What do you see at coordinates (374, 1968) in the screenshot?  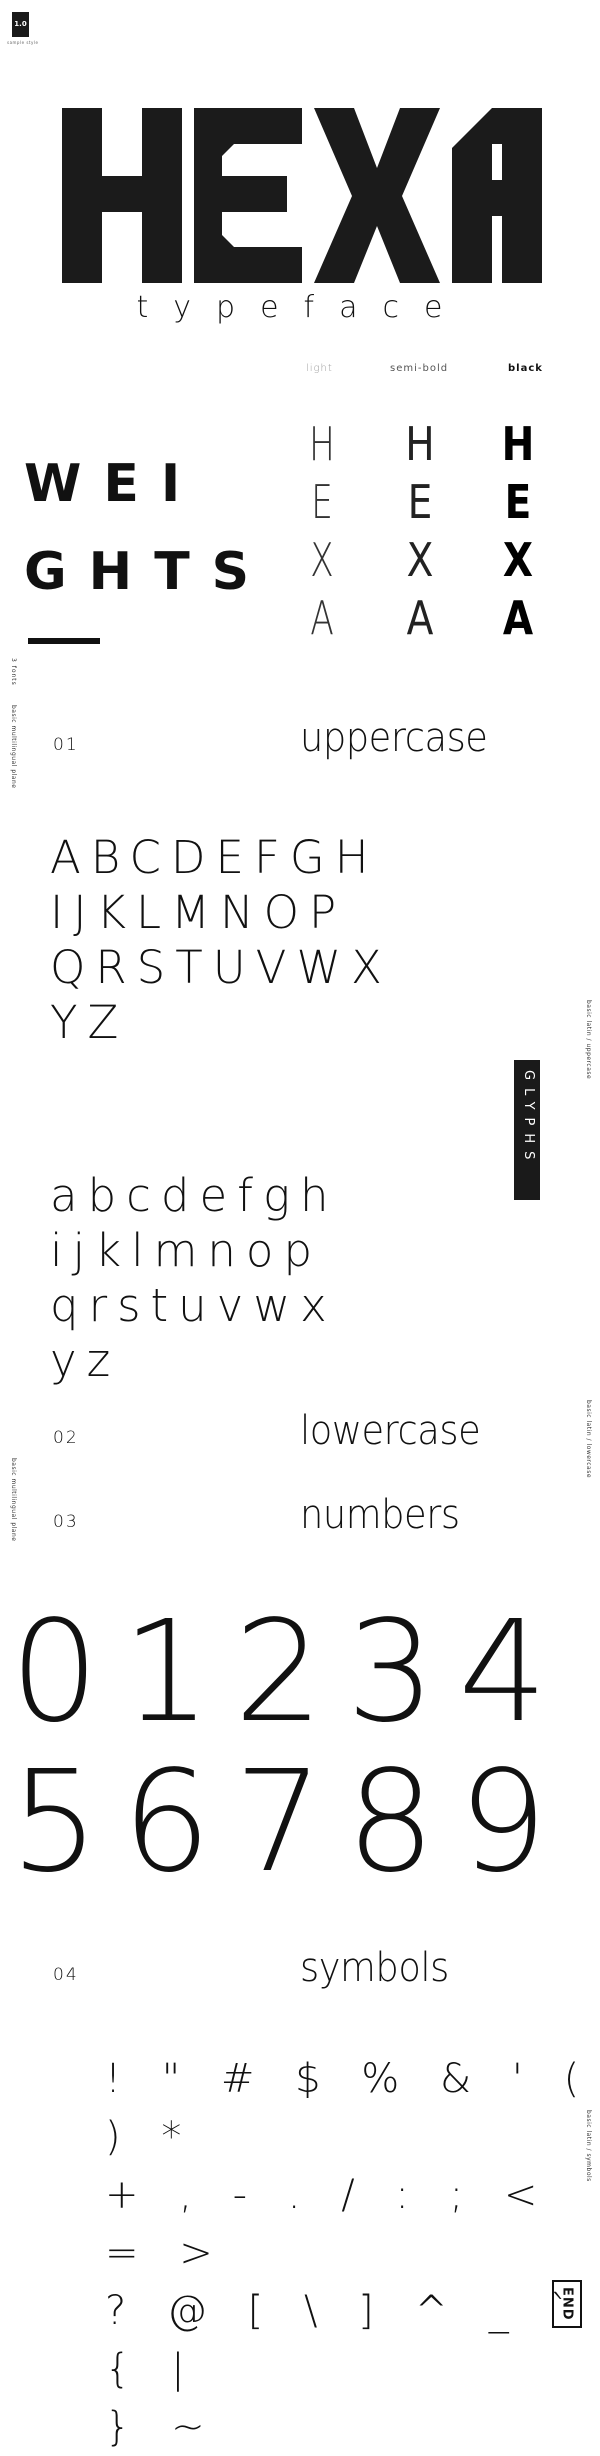 I see `section-title-symbols: symbols` at bounding box center [374, 1968].